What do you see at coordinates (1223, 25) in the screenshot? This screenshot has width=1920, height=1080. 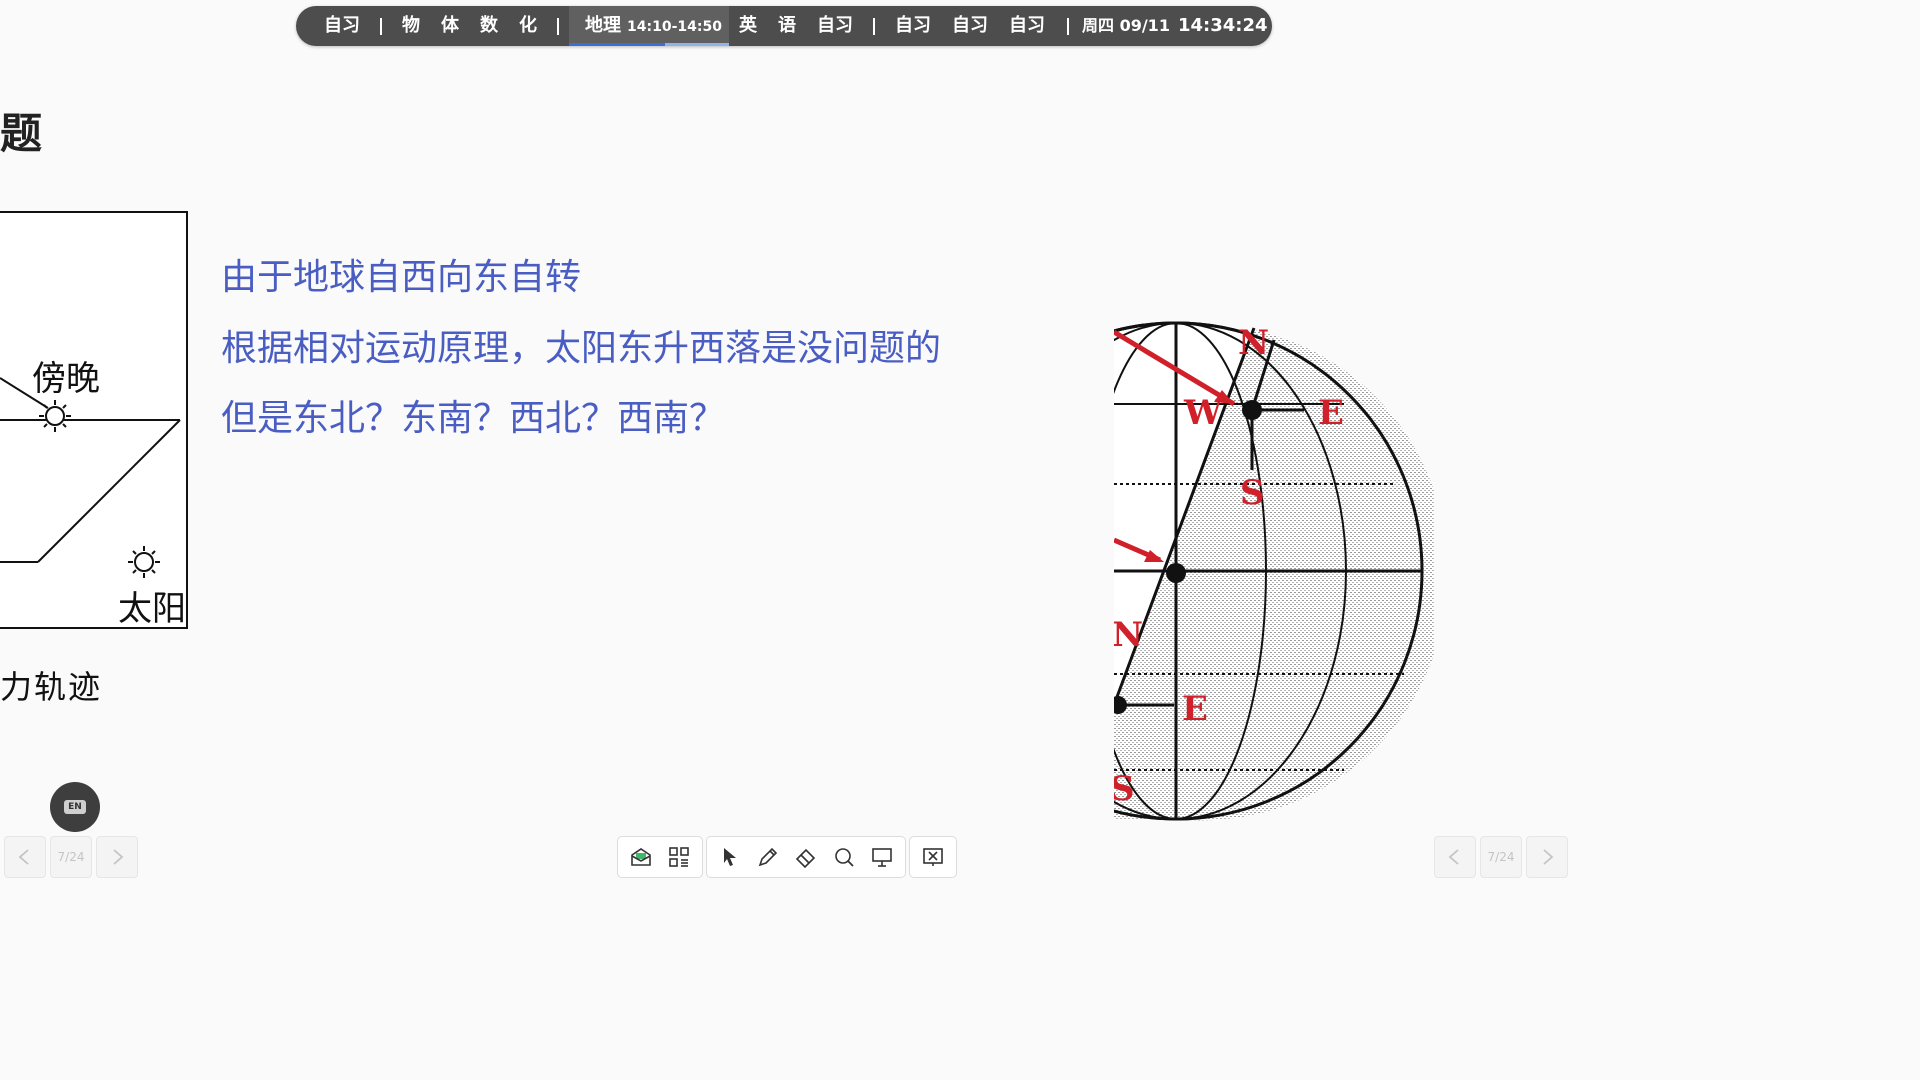 I see `schedule-clock: 14:34:24` at bounding box center [1223, 25].